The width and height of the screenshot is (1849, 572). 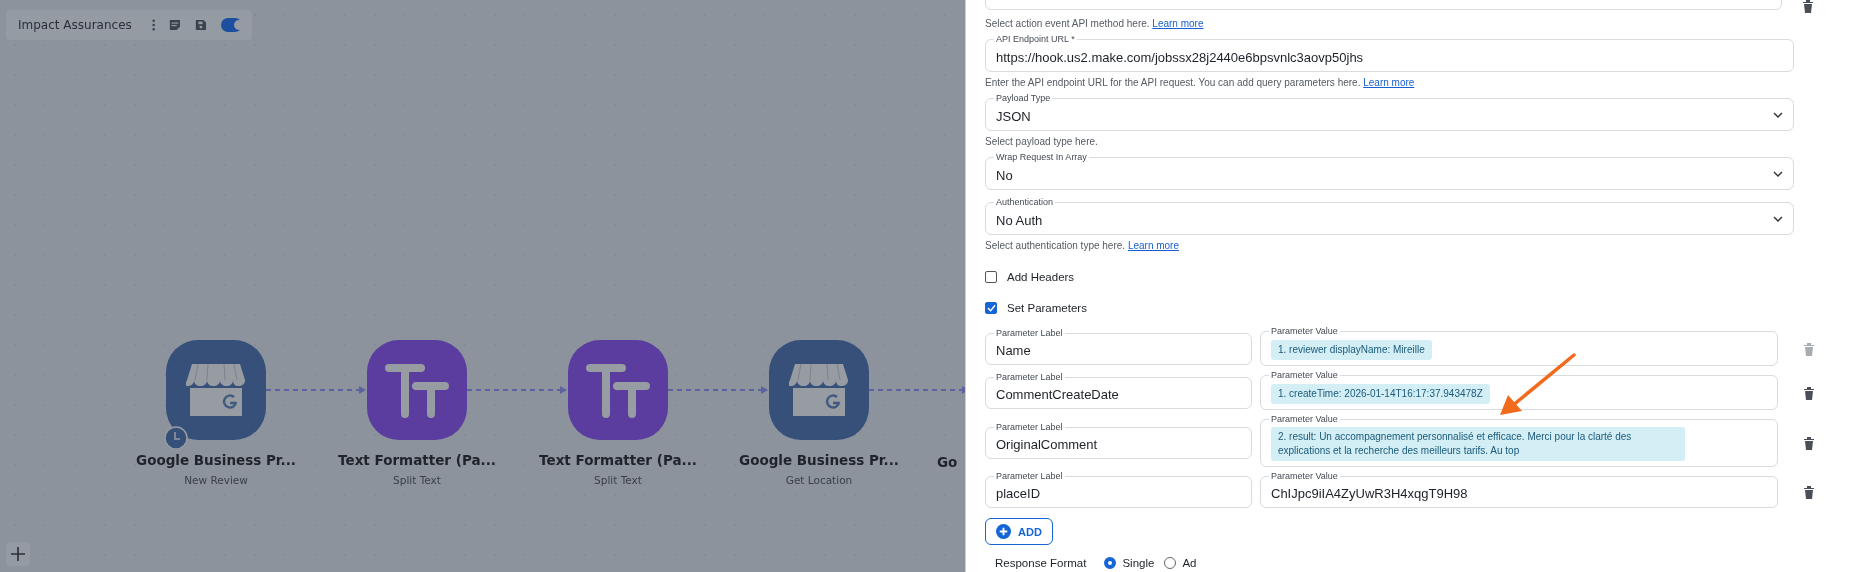 I want to click on radio-label: Ad, so click(x=1189, y=563).